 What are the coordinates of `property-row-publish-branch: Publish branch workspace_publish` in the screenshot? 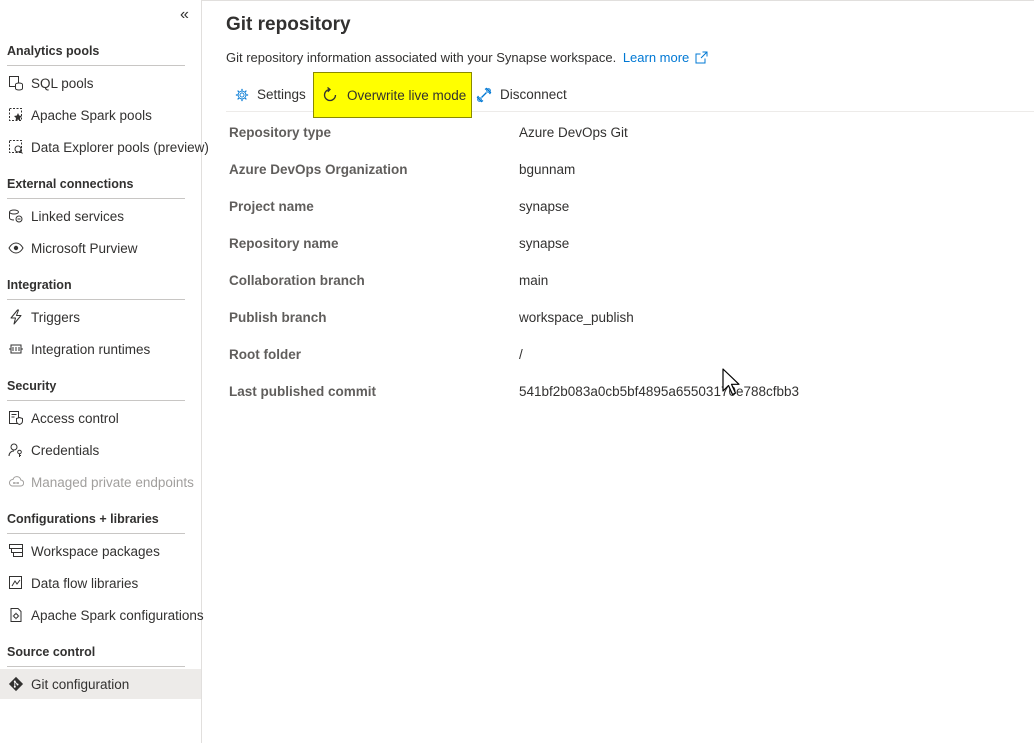 It's located at (629, 317).